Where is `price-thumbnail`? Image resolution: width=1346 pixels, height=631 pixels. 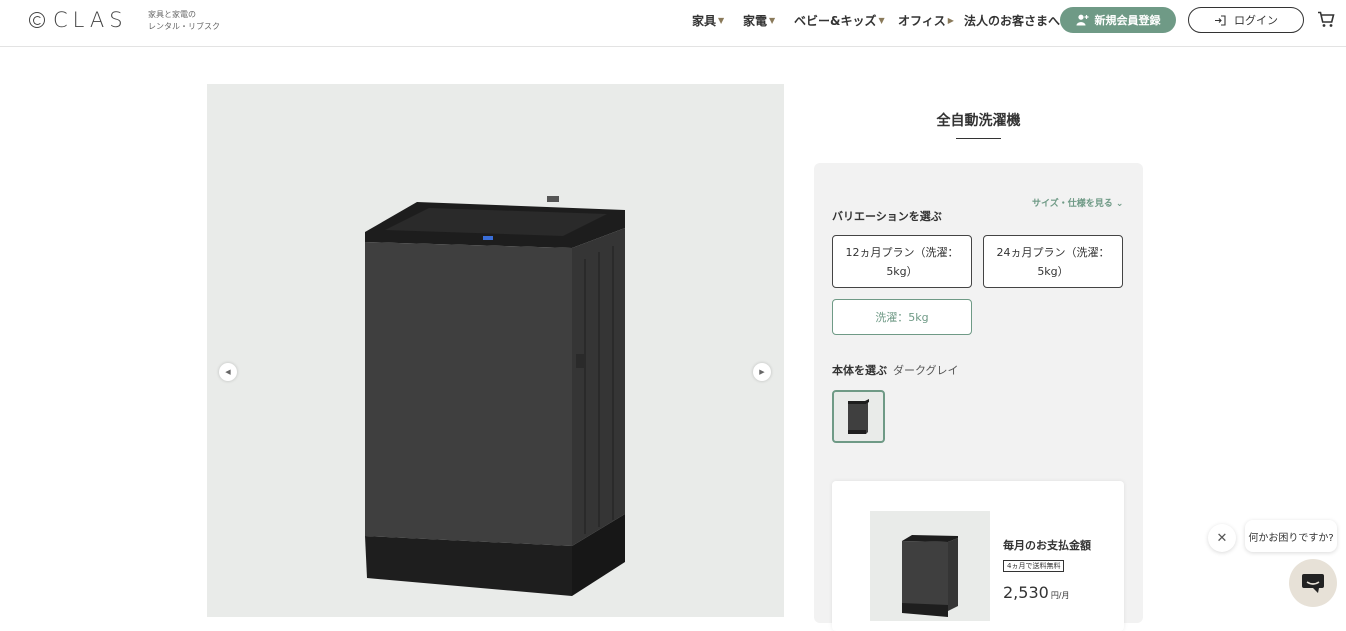
price-thumbnail is located at coordinates (930, 566).